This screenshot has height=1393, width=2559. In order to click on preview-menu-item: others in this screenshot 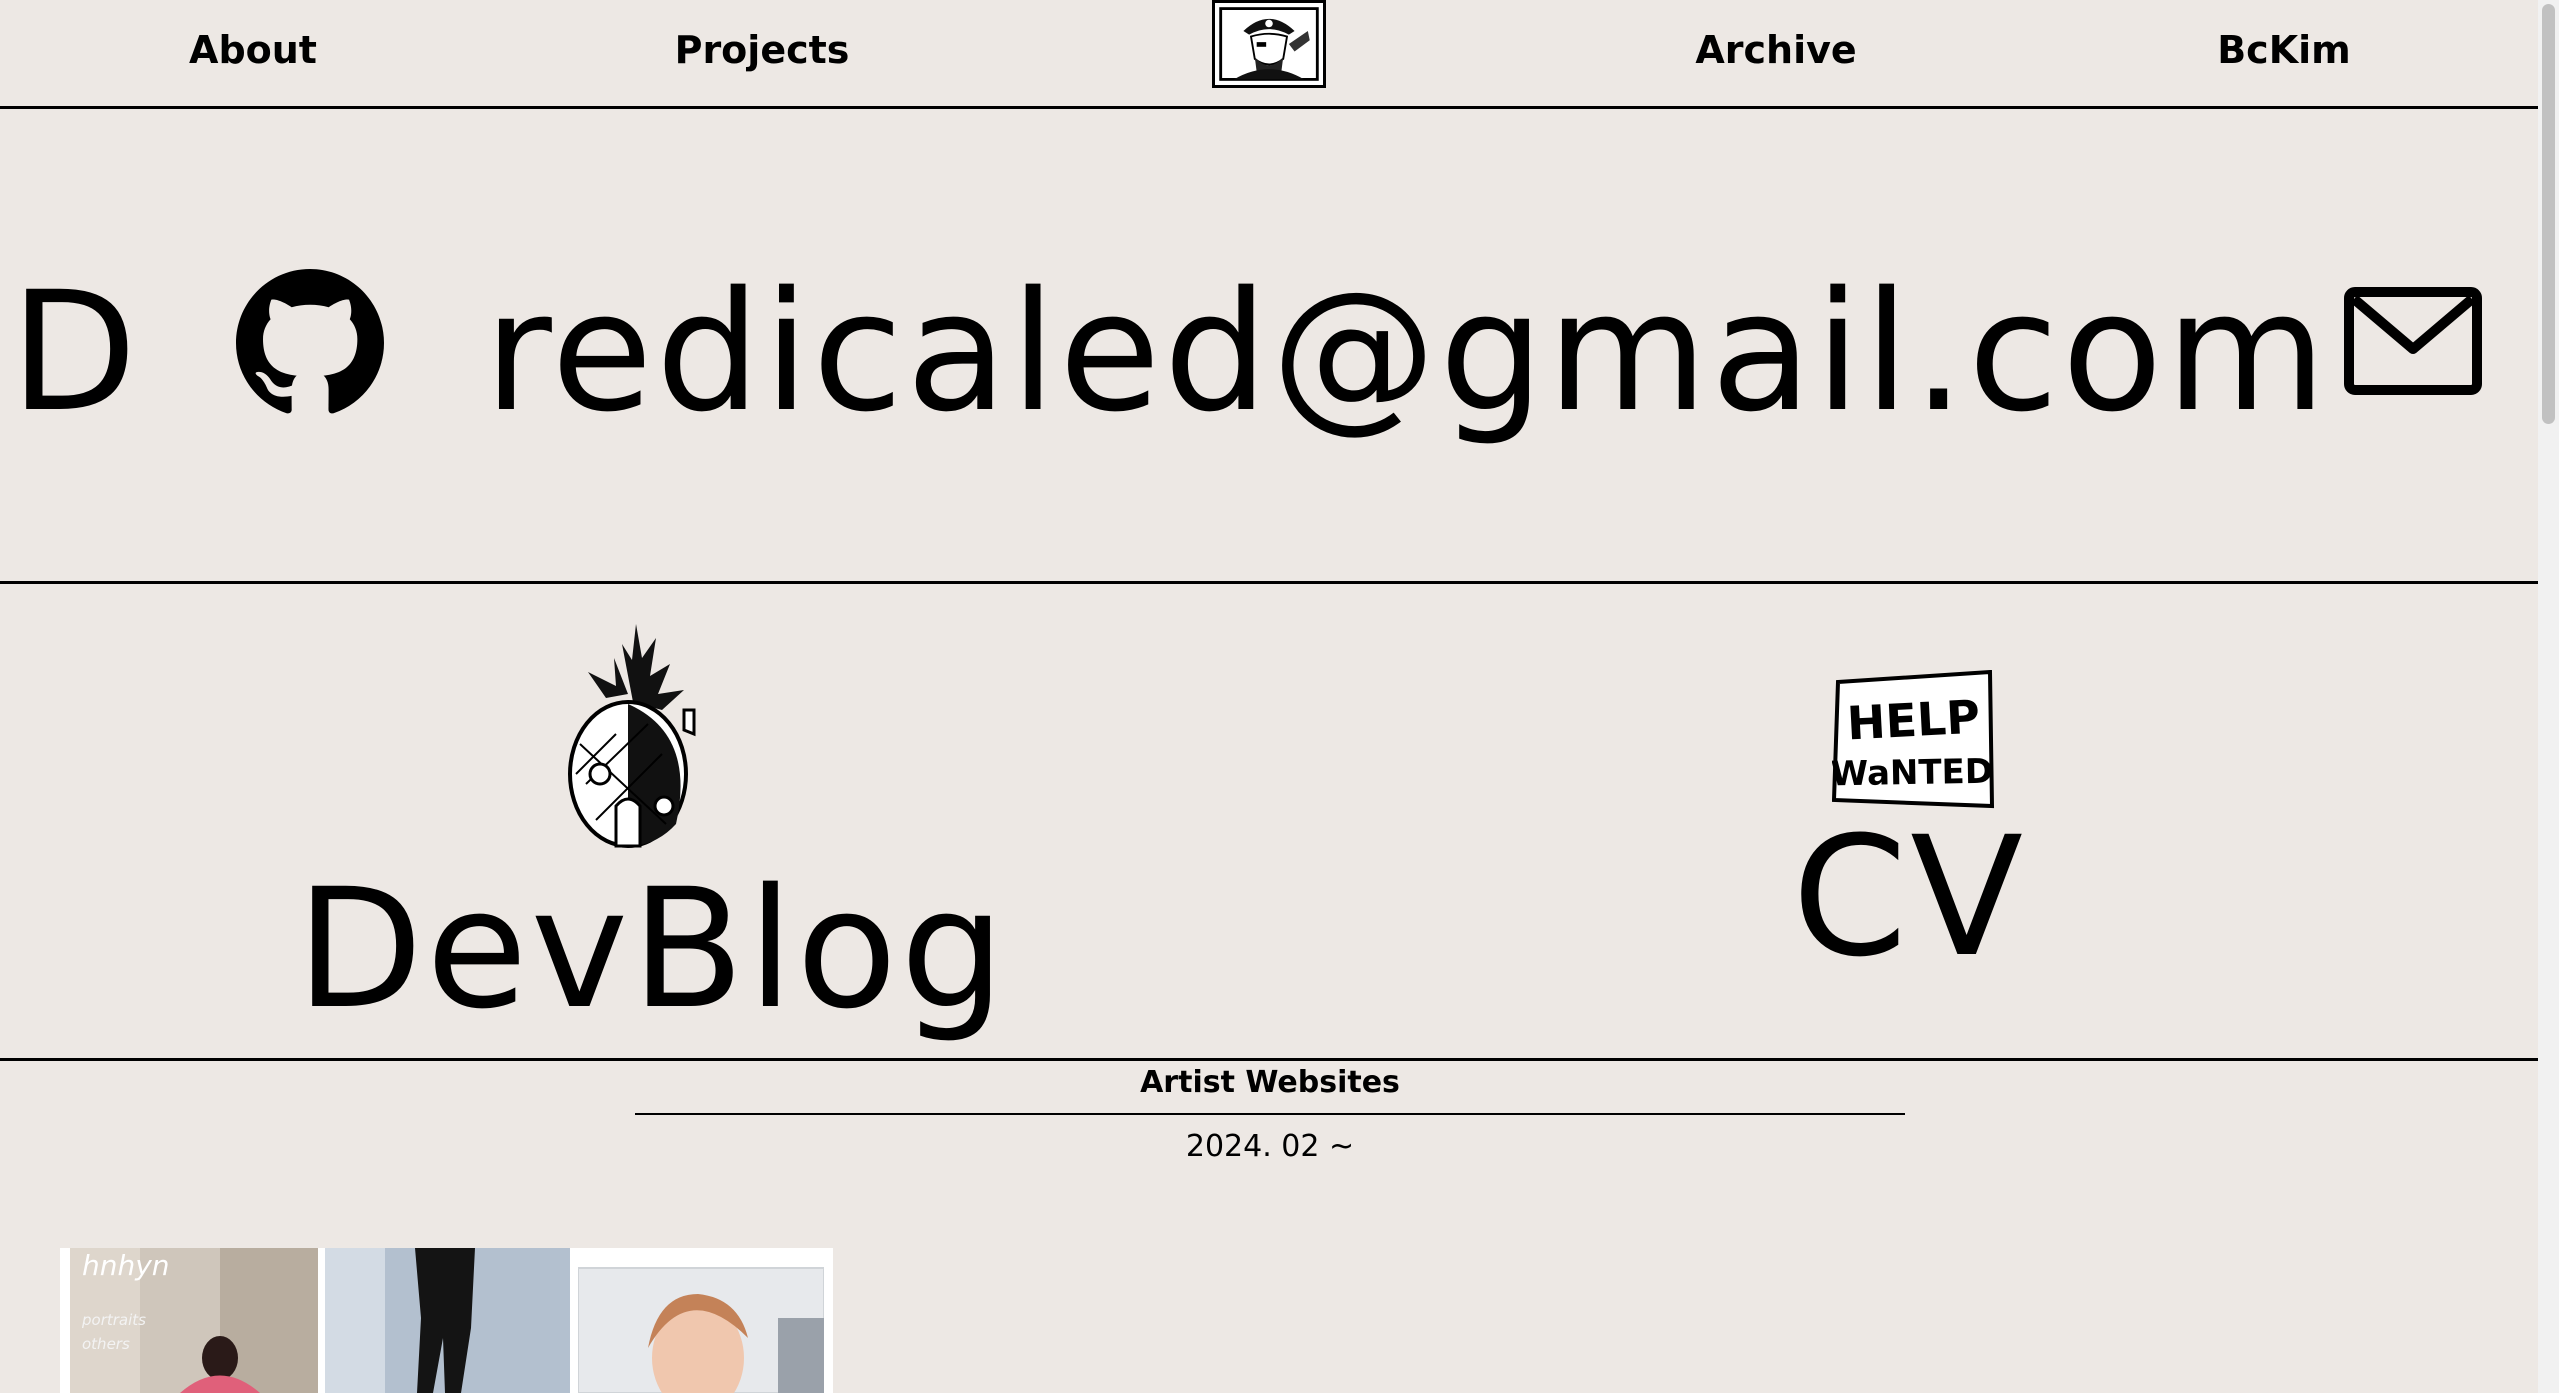, I will do `click(106, 1344)`.